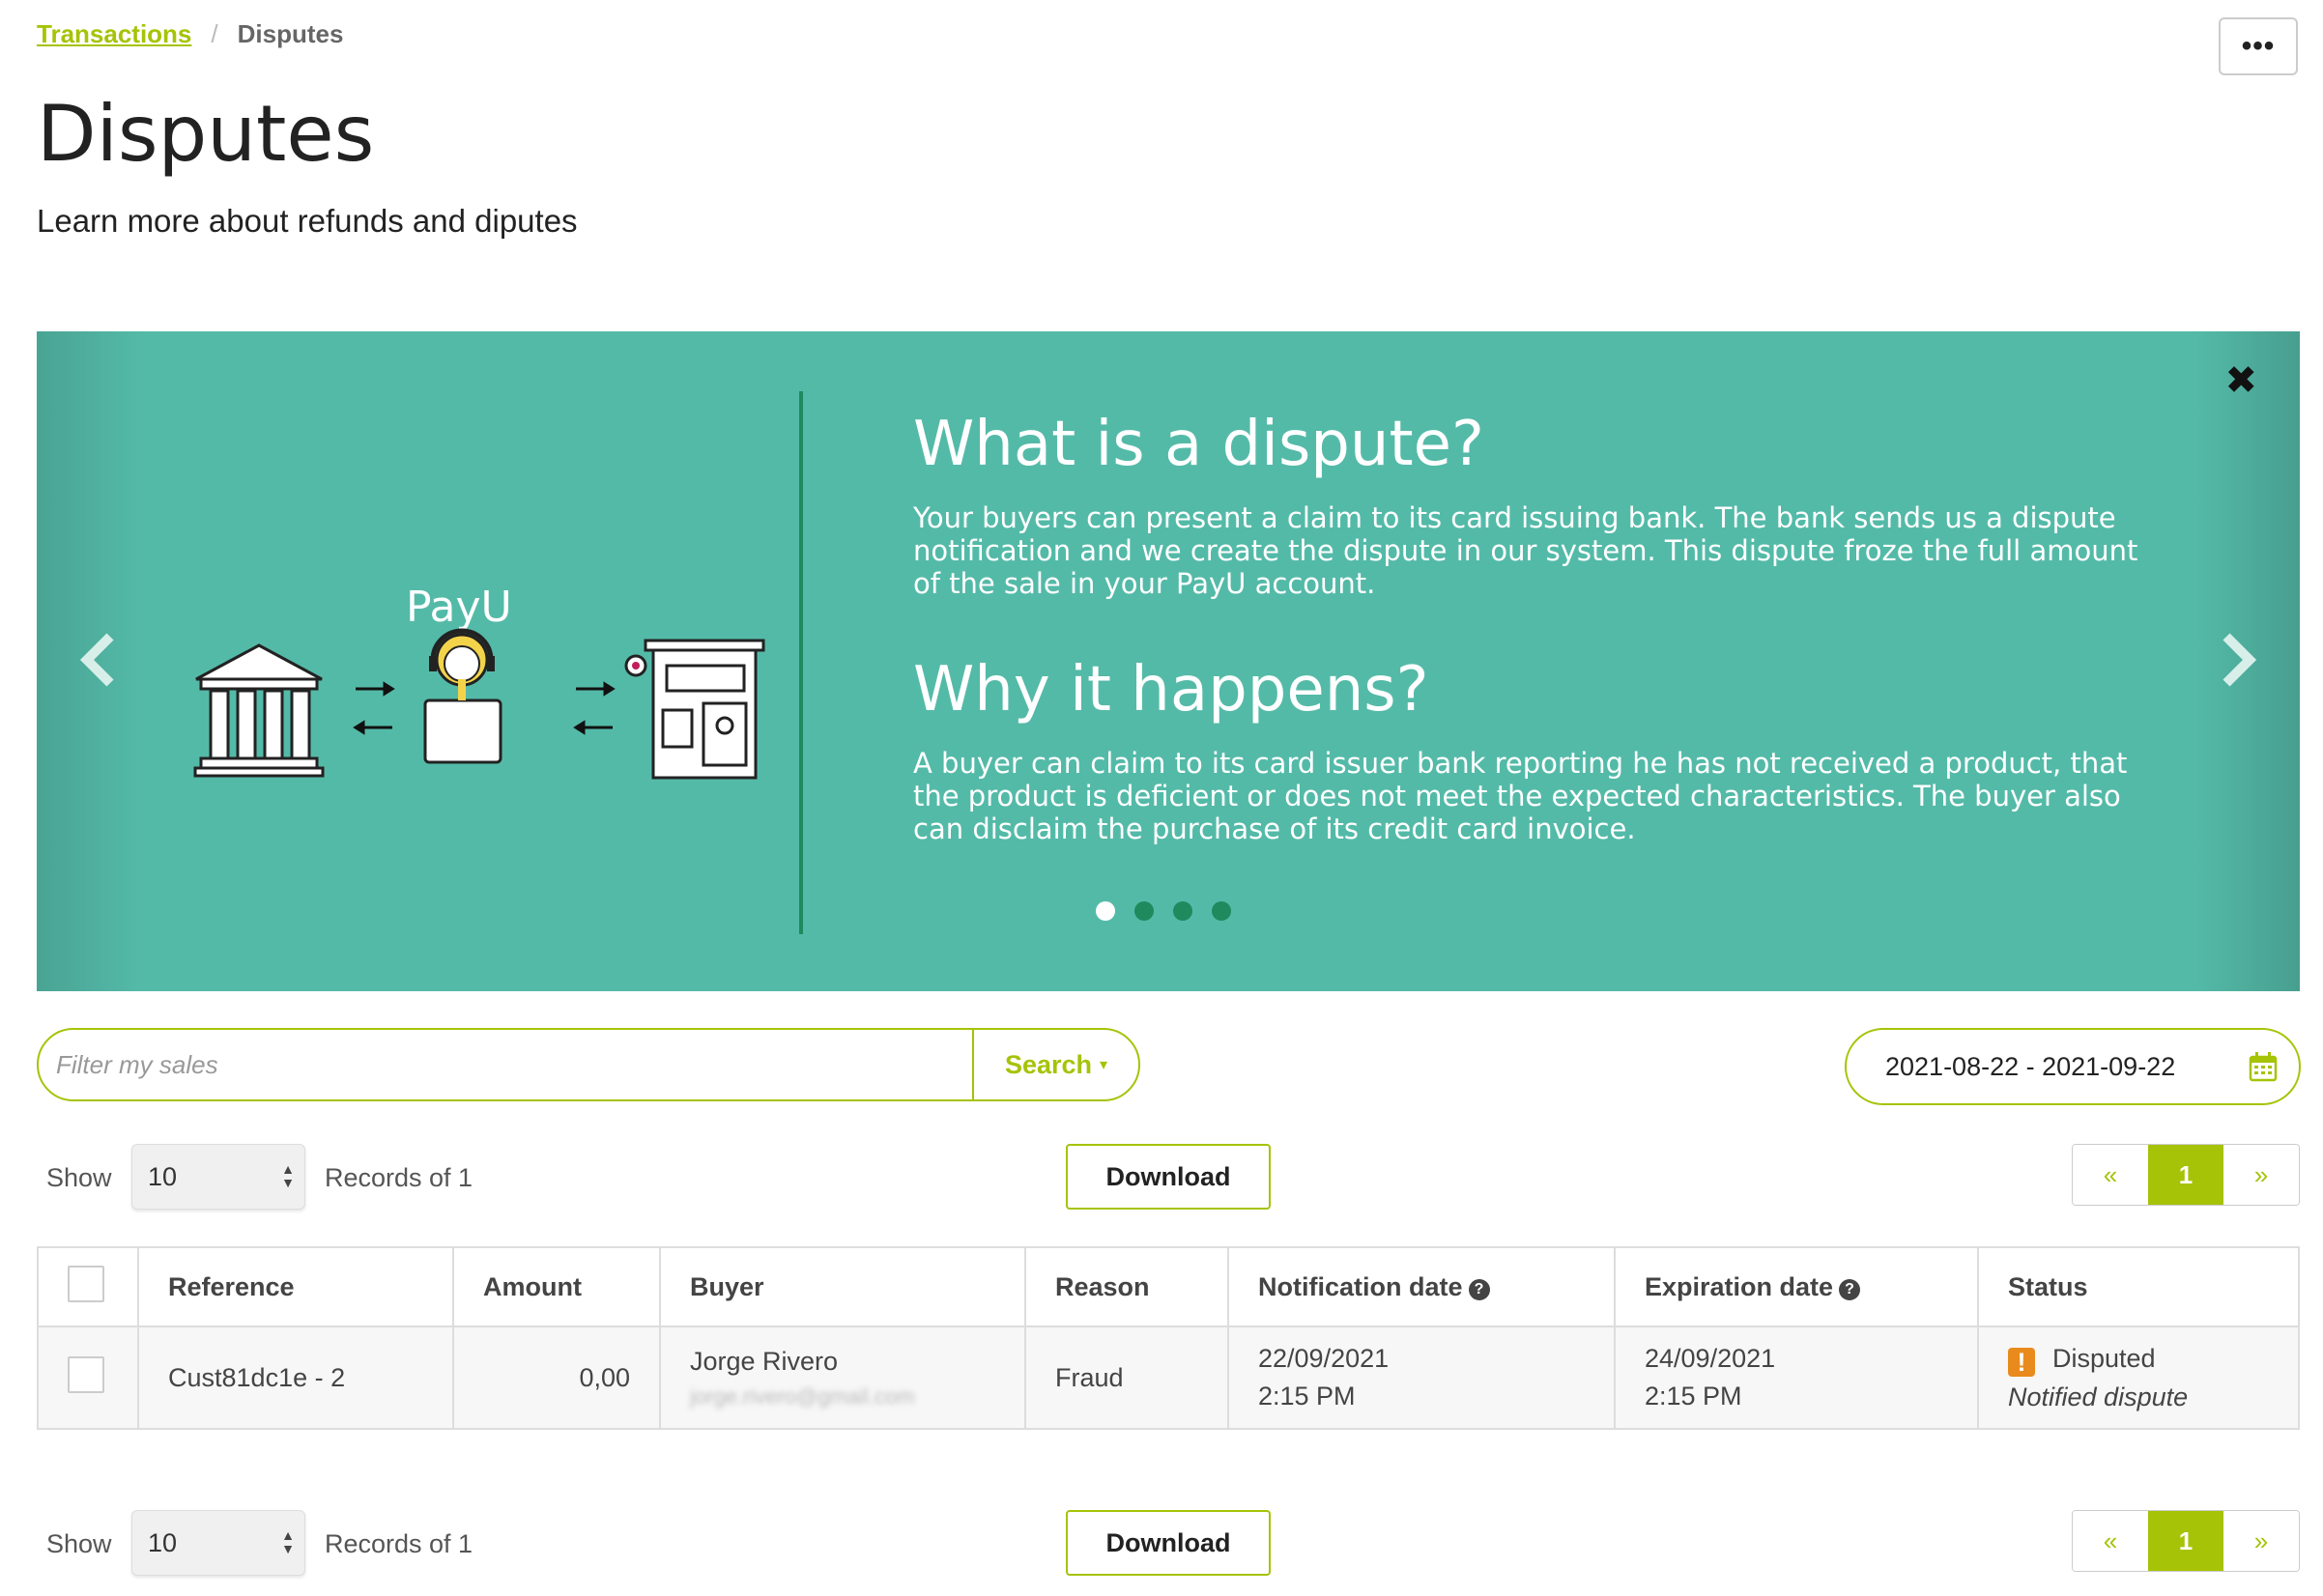  What do you see at coordinates (1198, 445) in the screenshot?
I see `what-is-dispute-heading: What is a dispute?` at bounding box center [1198, 445].